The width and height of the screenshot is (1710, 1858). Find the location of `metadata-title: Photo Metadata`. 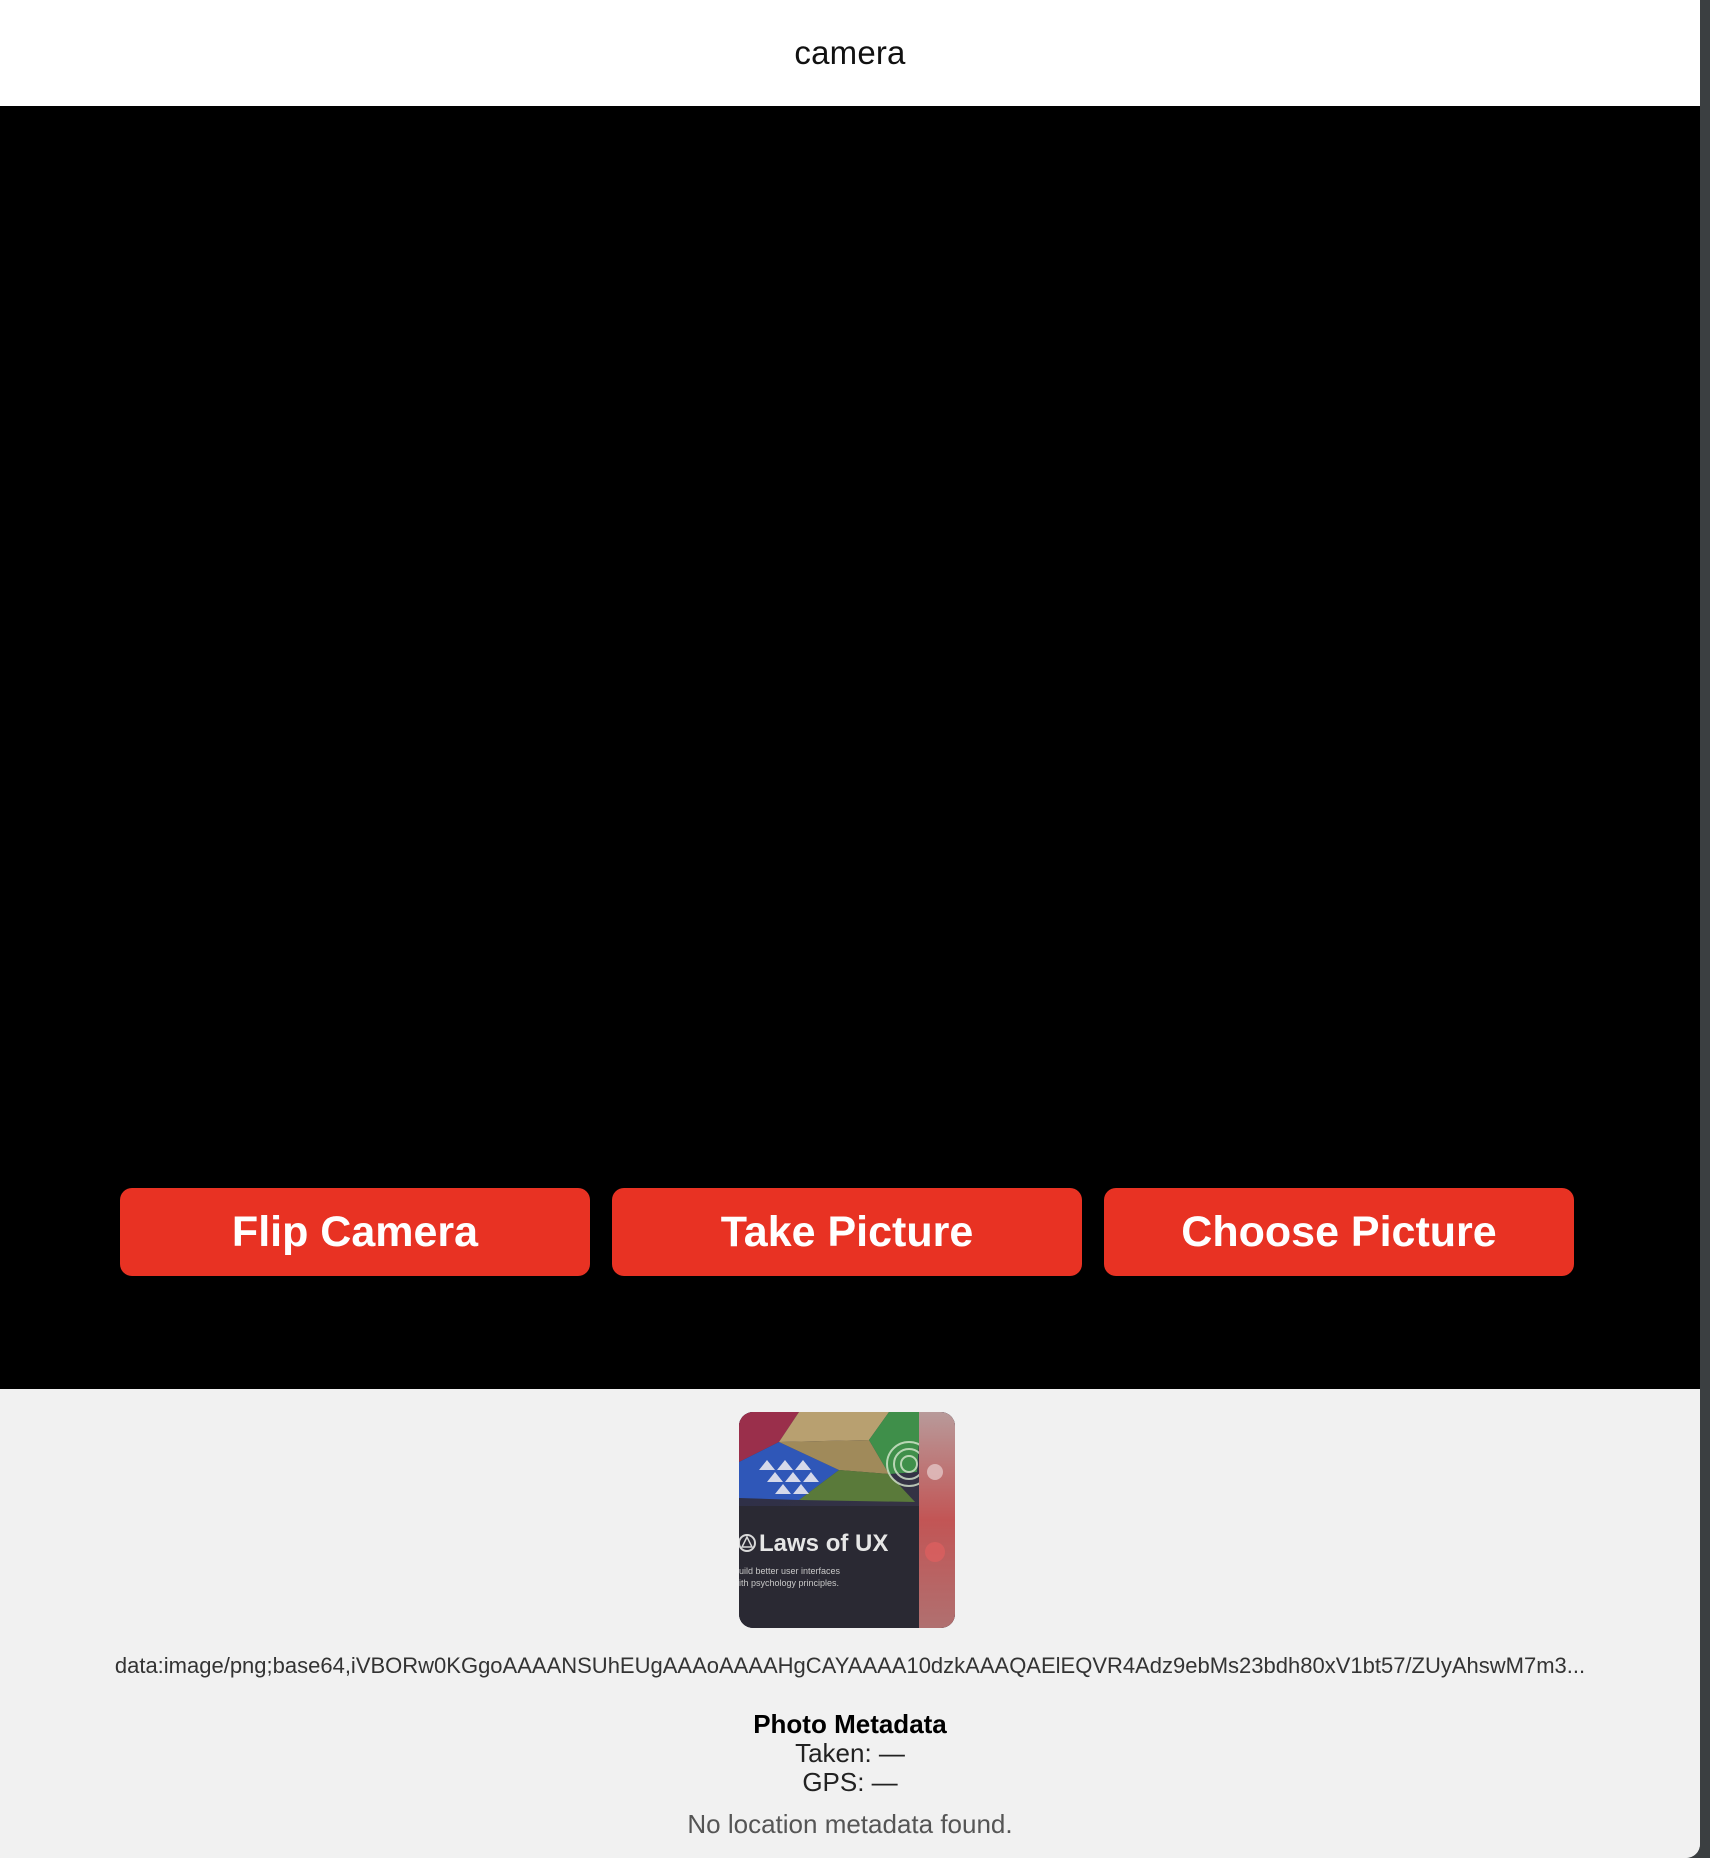

metadata-title: Photo Metadata is located at coordinates (850, 1724).